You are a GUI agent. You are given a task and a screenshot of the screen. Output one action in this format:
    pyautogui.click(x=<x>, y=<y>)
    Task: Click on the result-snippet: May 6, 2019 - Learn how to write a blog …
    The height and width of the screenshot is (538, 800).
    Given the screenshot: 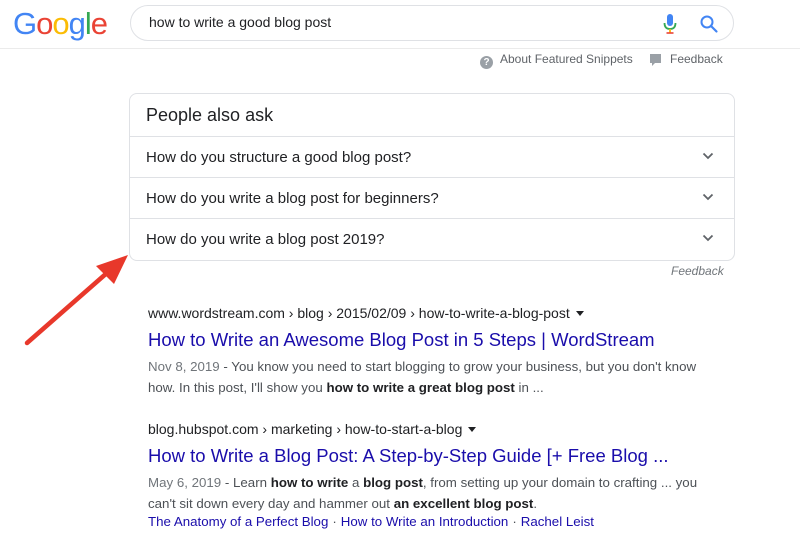 What is the action you would take?
    pyautogui.click(x=428, y=493)
    